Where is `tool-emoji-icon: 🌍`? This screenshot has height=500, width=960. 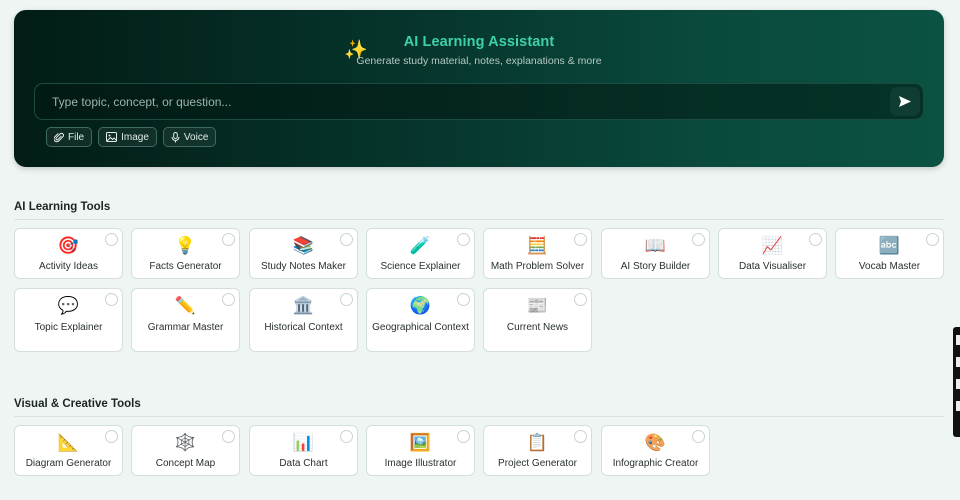 tool-emoji-icon: 🌍 is located at coordinates (420, 305).